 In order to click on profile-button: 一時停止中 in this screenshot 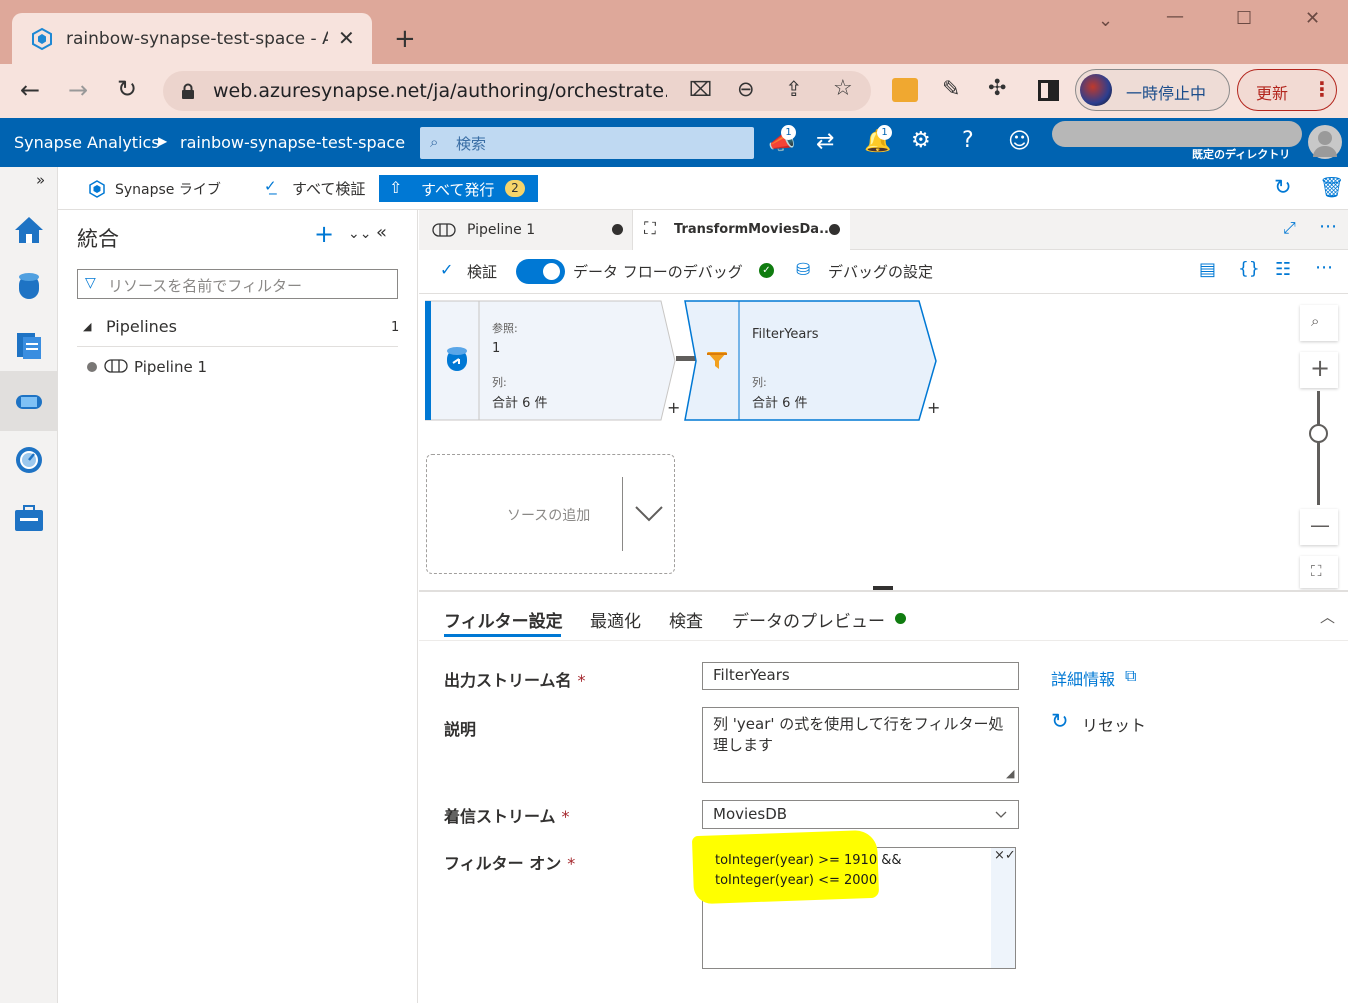, I will do `click(1152, 90)`.